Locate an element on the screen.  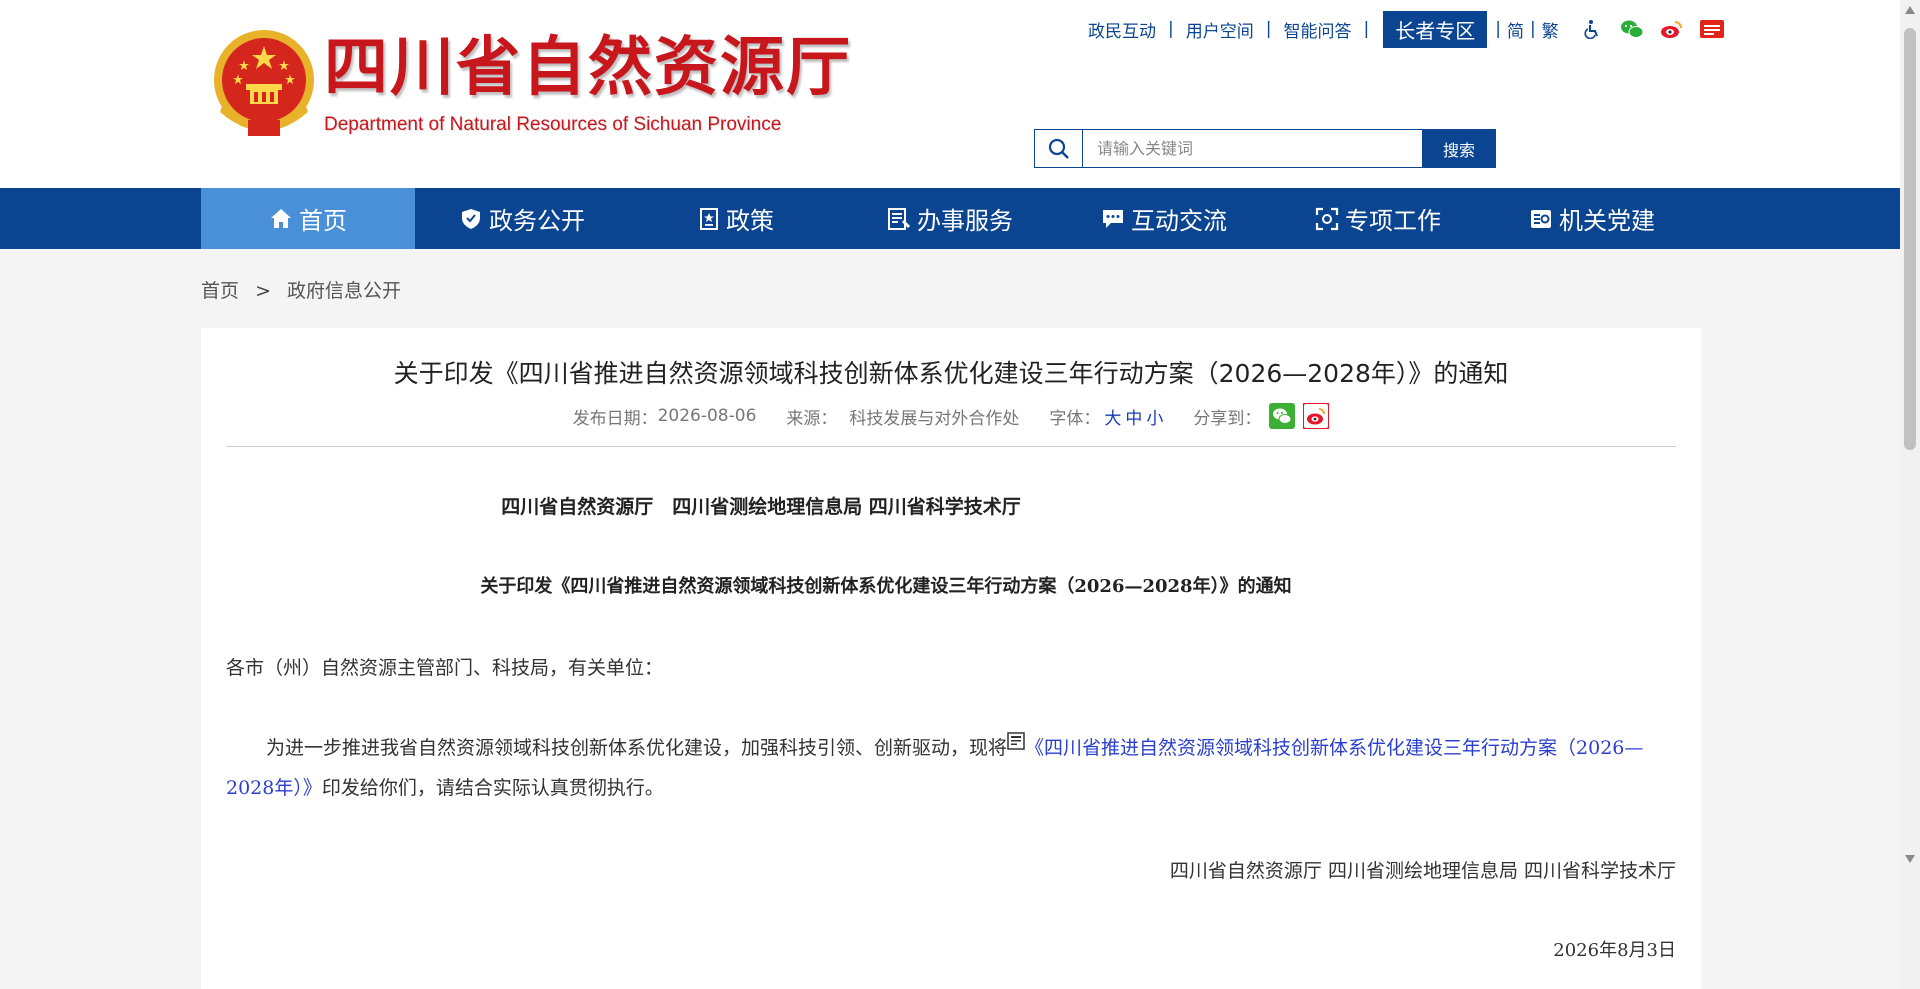
nav-item-interaction: 互动交流 is located at coordinates (1164, 218).